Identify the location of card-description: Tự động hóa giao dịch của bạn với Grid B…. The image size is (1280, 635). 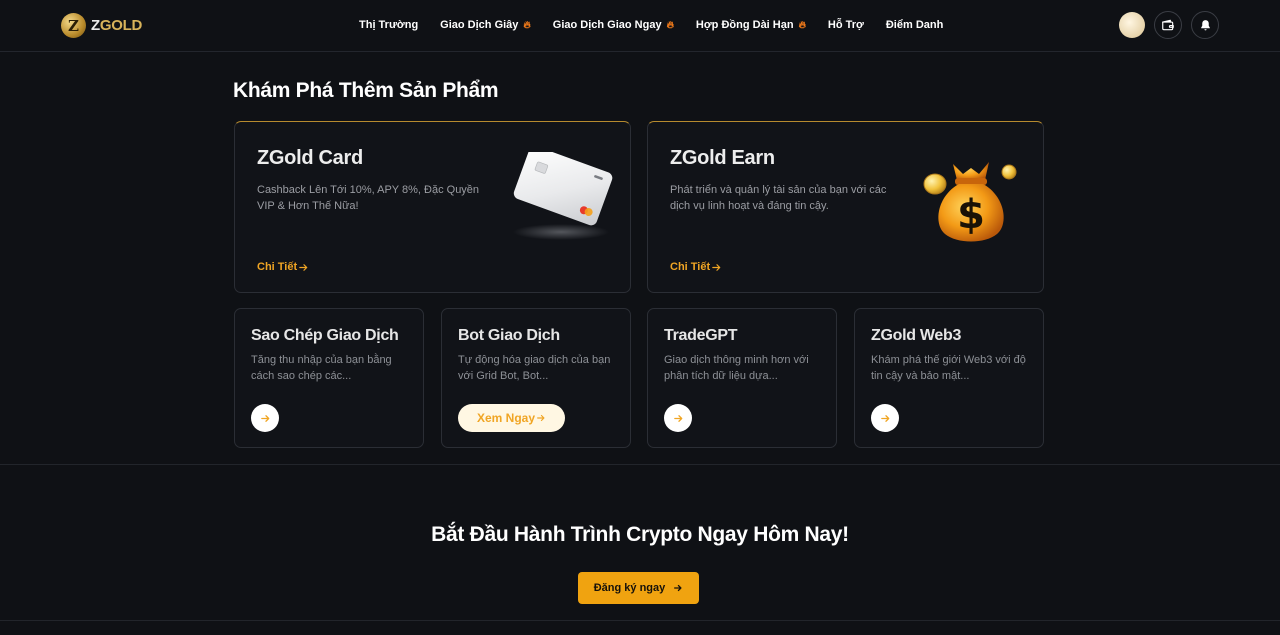
(534, 368).